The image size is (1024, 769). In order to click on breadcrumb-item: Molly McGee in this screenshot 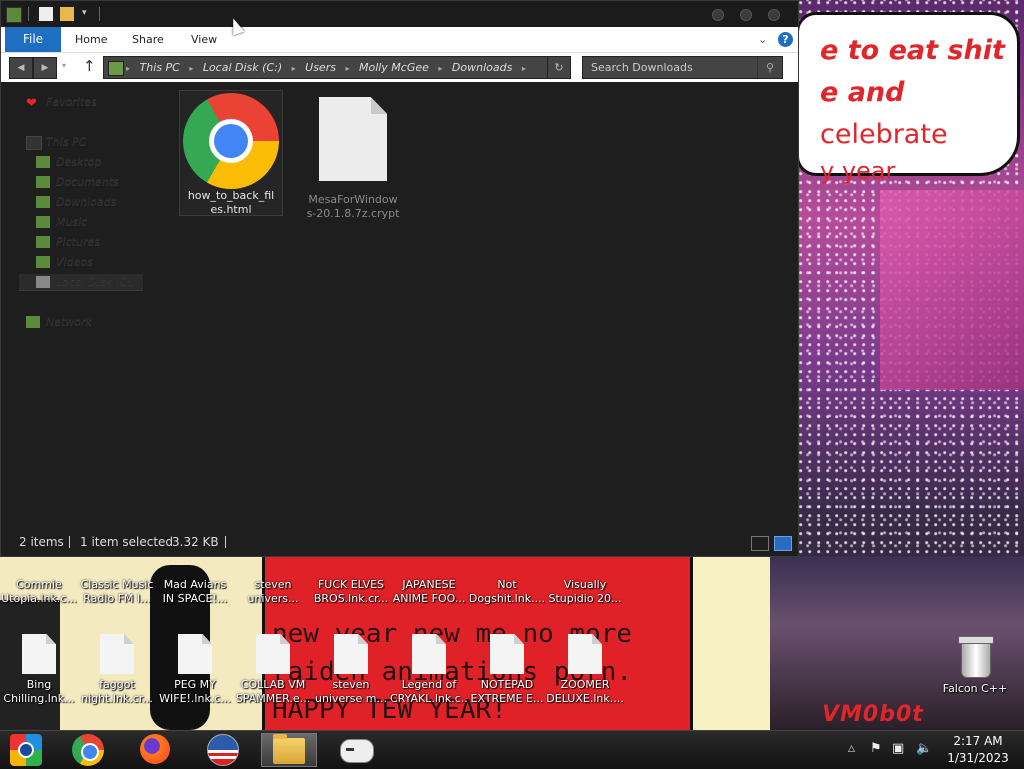, I will do `click(394, 67)`.